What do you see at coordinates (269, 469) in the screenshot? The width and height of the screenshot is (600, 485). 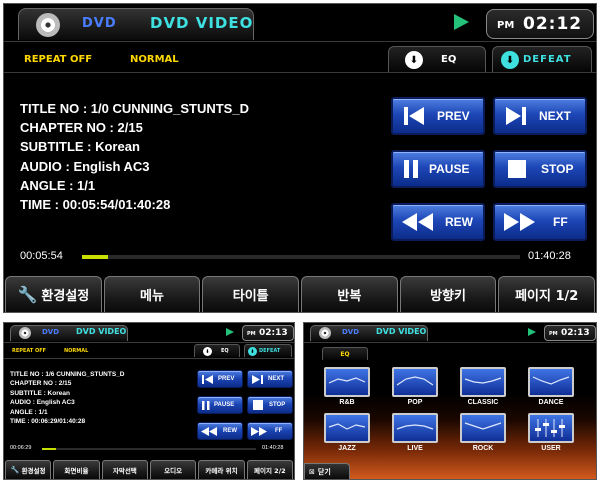 I see `menu-page-button: 페이지 2/2` at bounding box center [269, 469].